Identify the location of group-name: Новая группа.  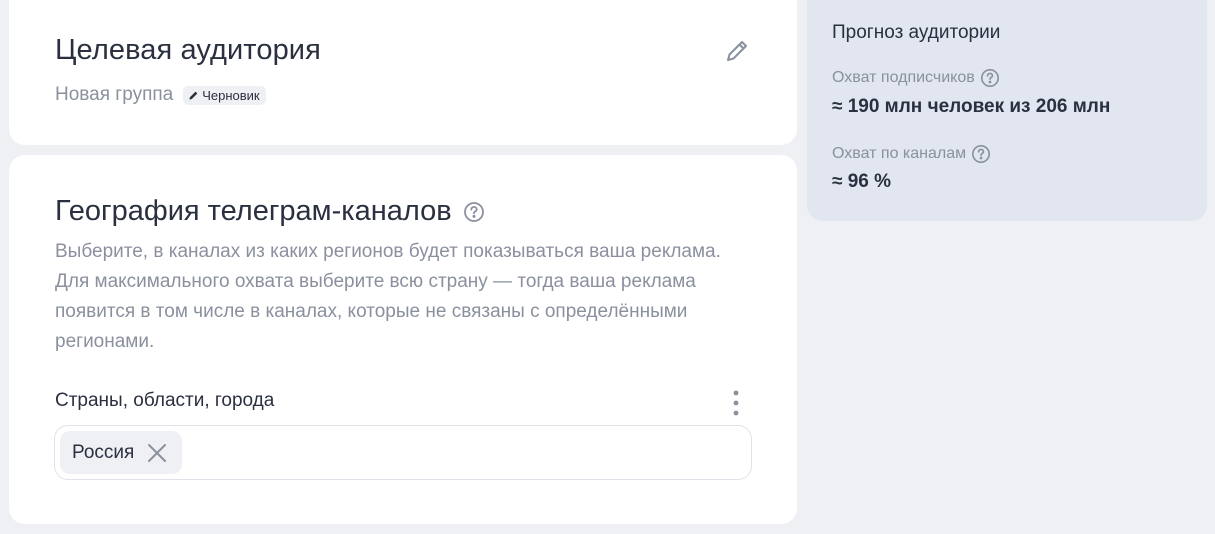
(114, 94).